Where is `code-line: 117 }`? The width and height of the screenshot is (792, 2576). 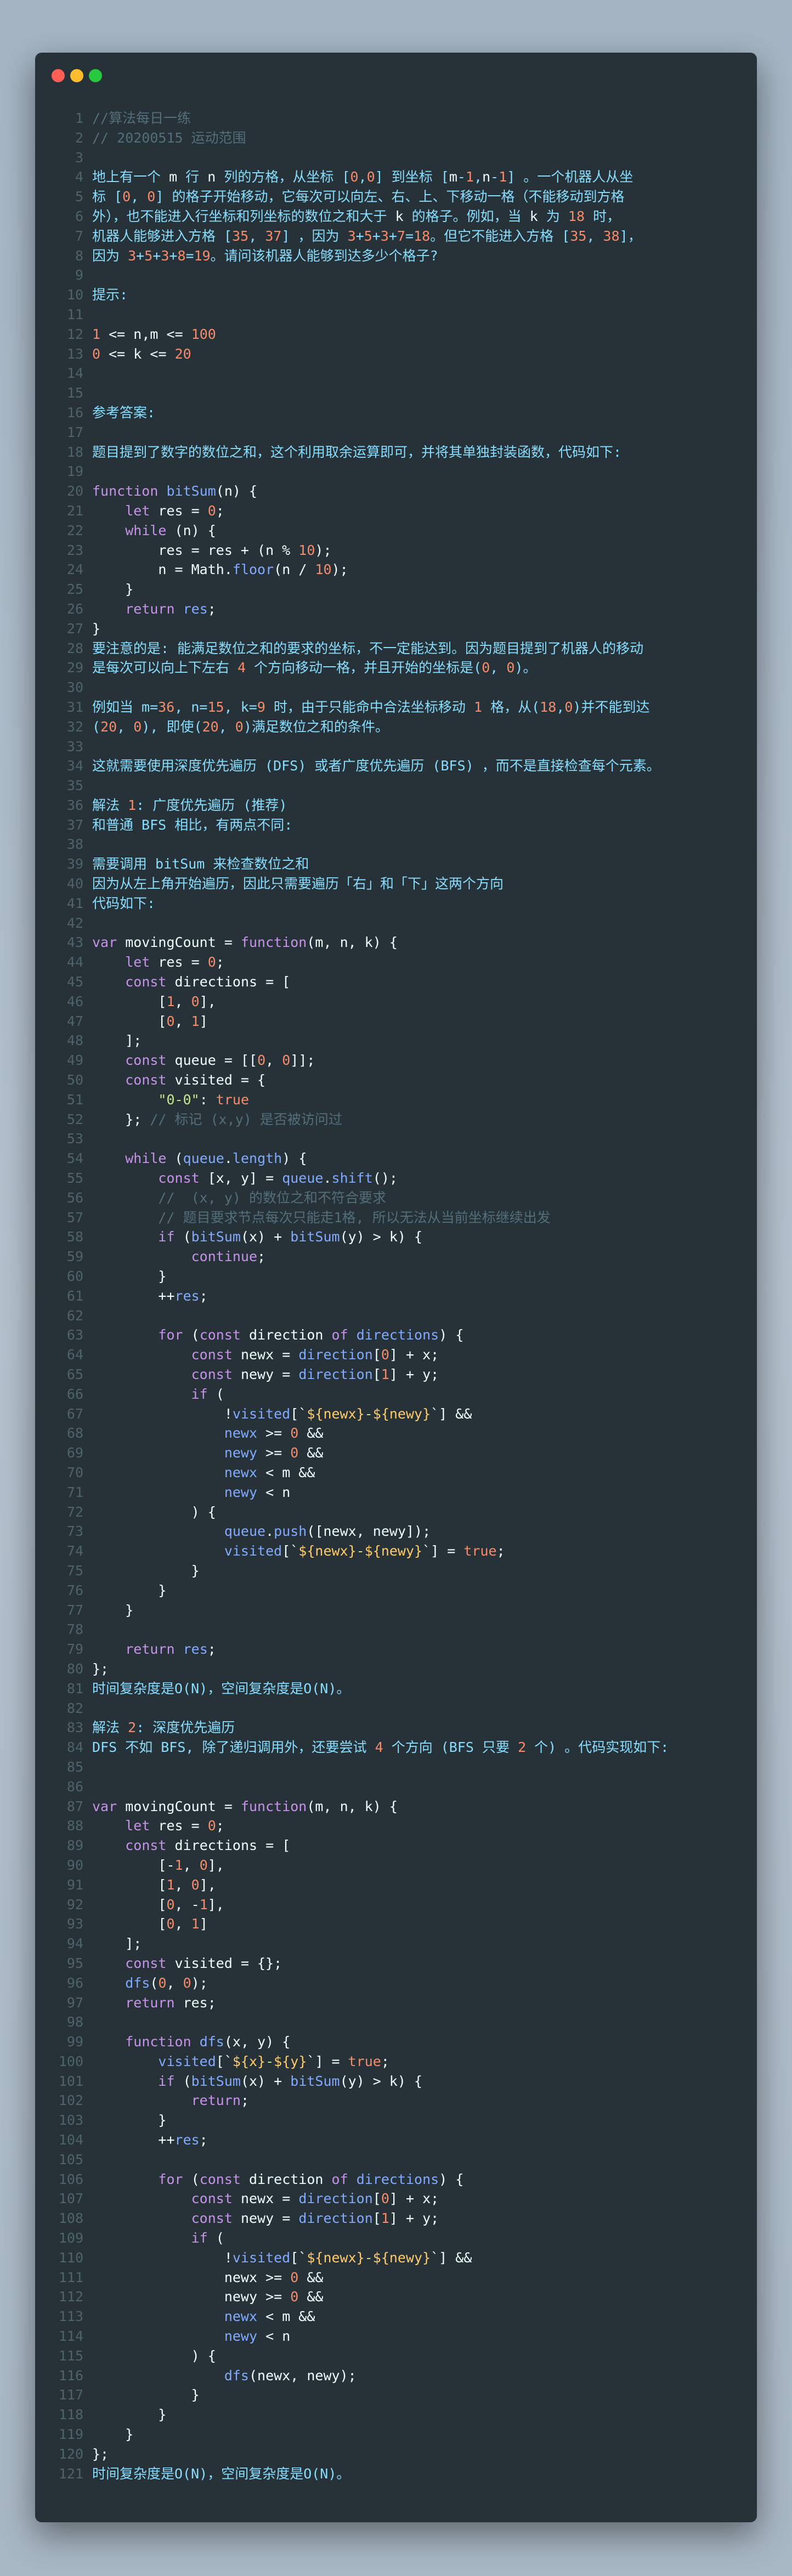 code-line: 117 } is located at coordinates (396, 2395).